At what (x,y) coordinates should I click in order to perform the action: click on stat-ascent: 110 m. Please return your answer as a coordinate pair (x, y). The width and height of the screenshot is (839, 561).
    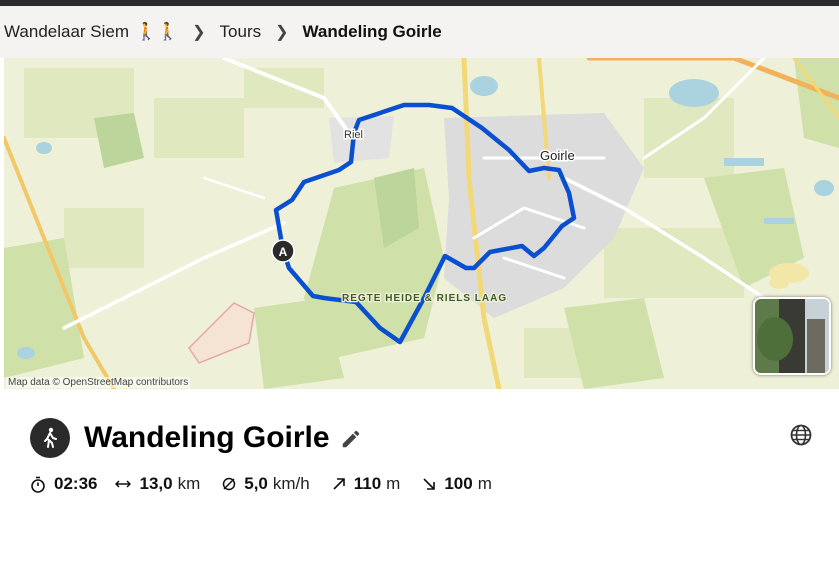
    Looking at the image, I should click on (366, 484).